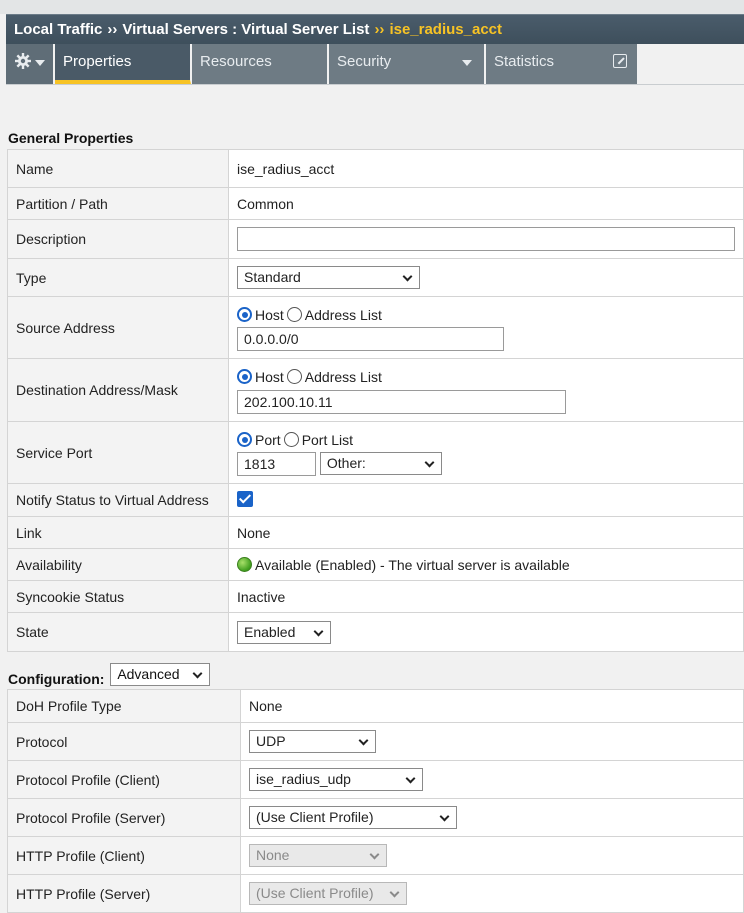  What do you see at coordinates (118, 327) in the screenshot?
I see `source-address-label: Source Address` at bounding box center [118, 327].